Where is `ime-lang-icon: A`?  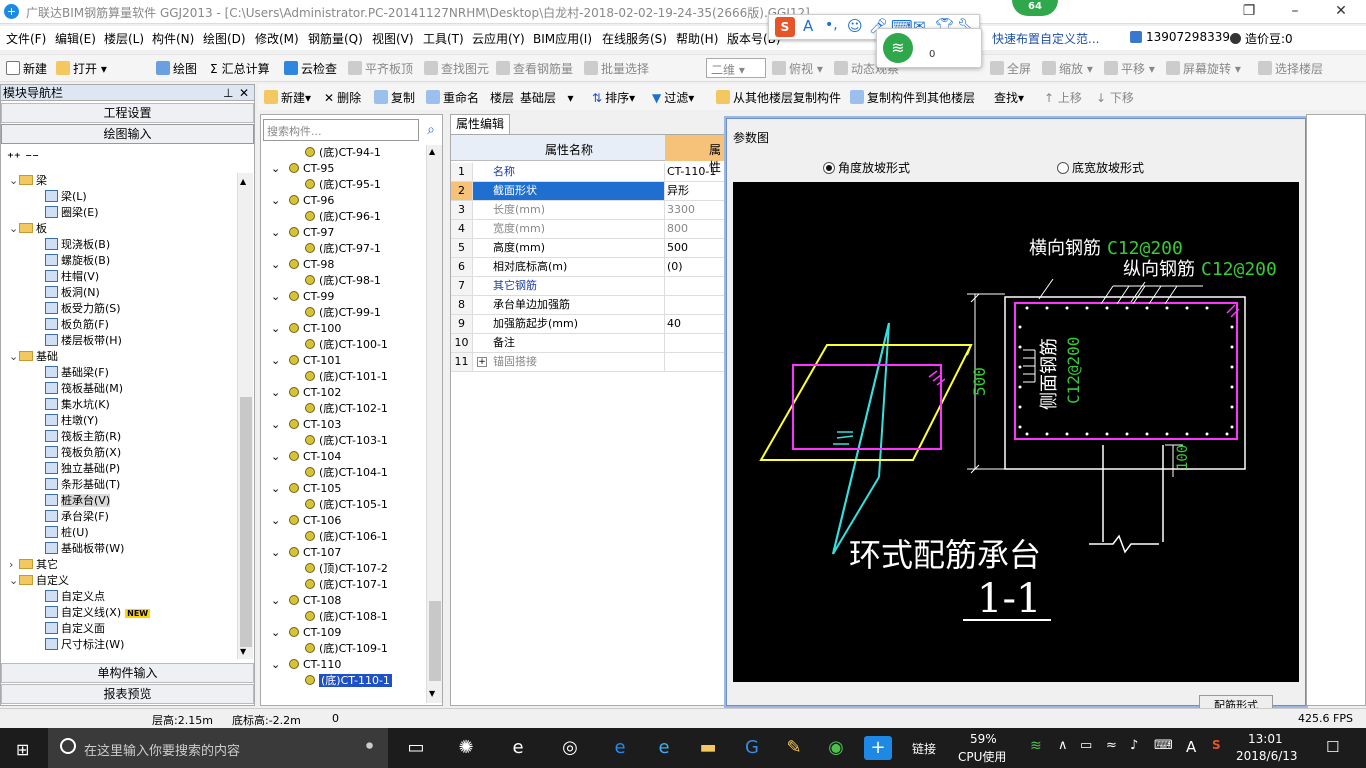 ime-lang-icon: A is located at coordinates (808, 26).